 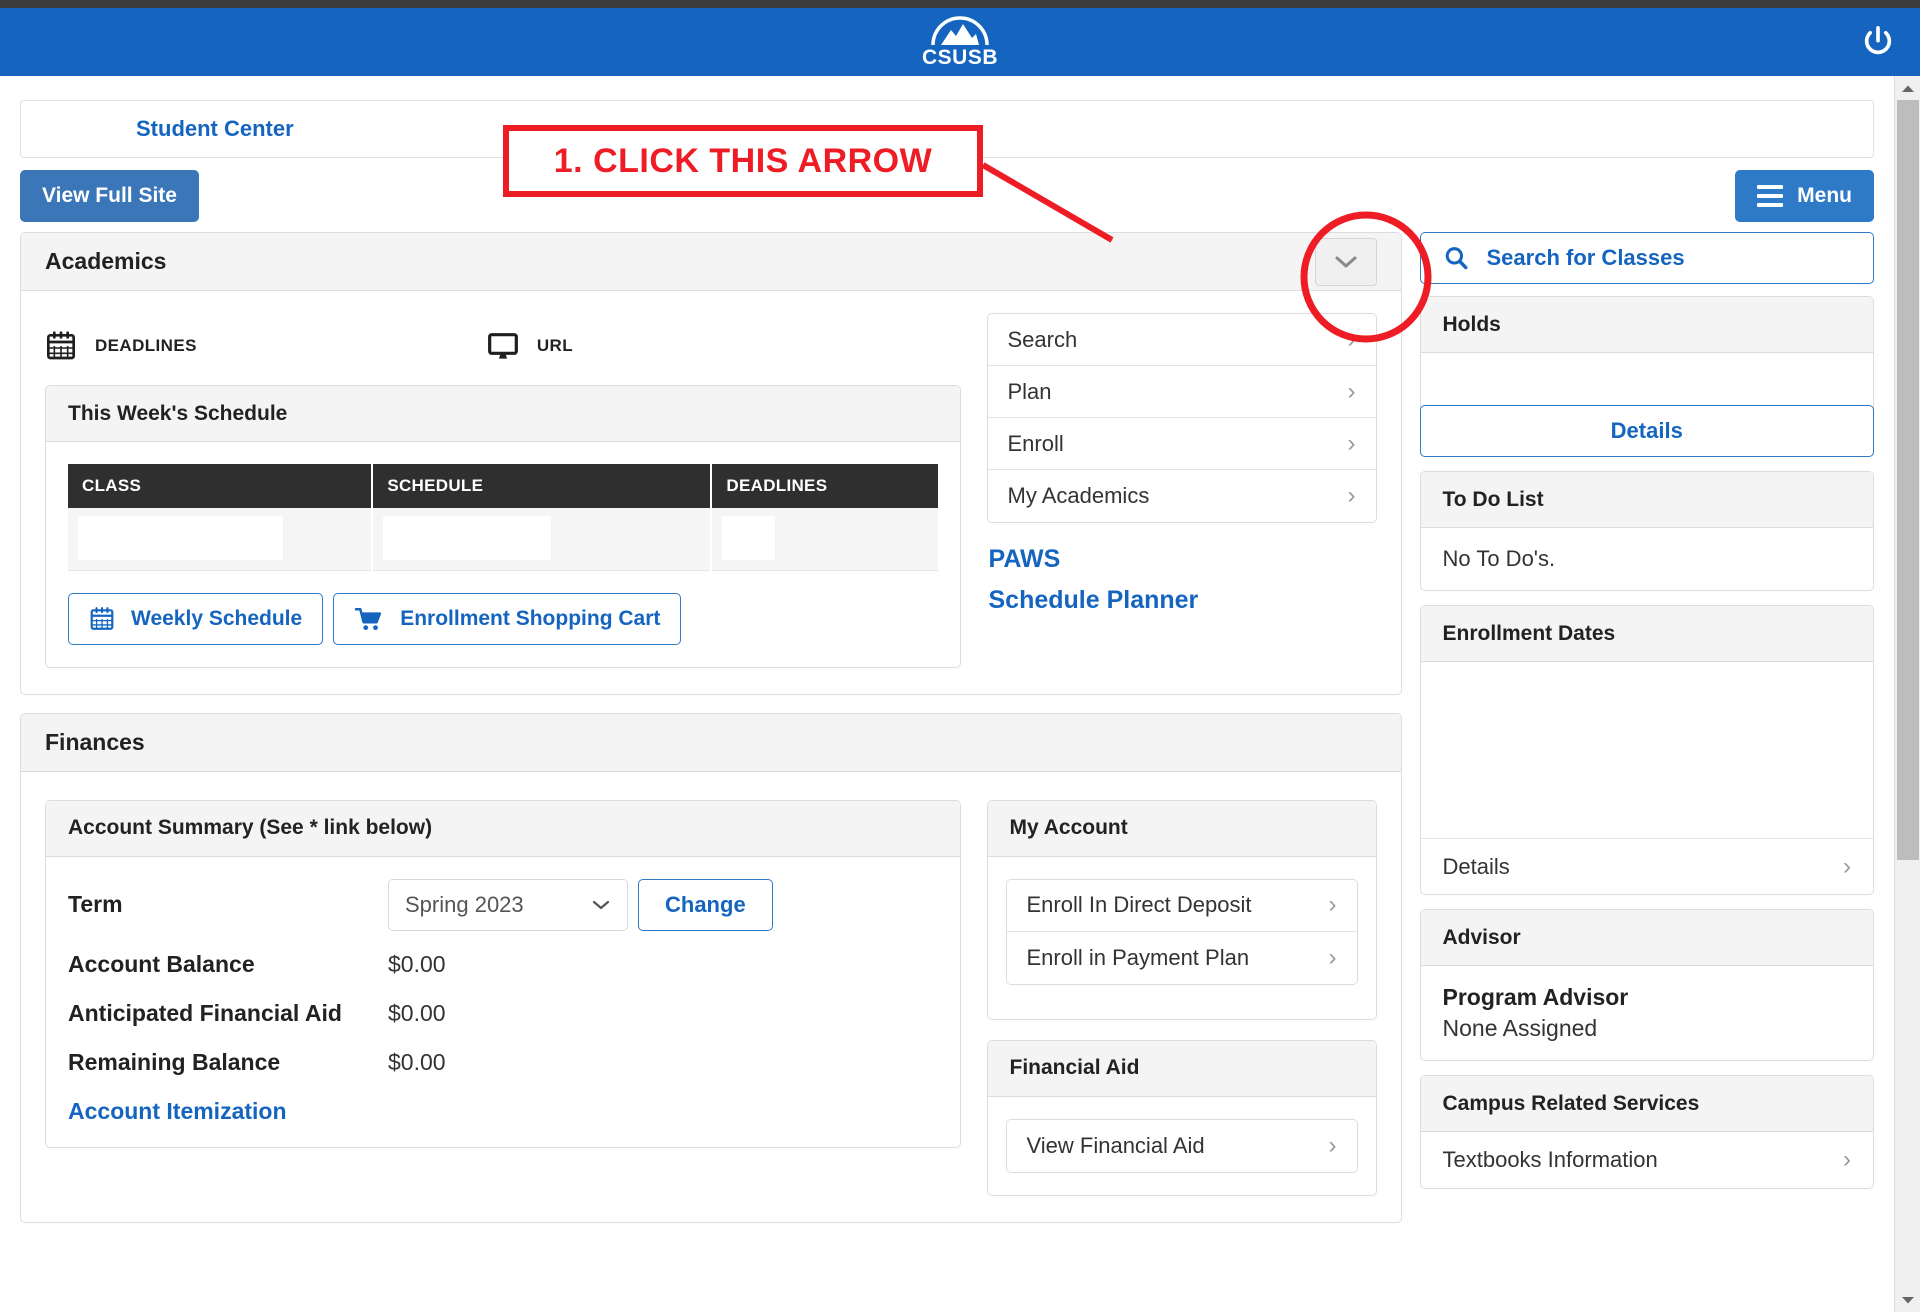 What do you see at coordinates (174, 1061) in the screenshot?
I see `remaining-balance-label: Remaining Balance` at bounding box center [174, 1061].